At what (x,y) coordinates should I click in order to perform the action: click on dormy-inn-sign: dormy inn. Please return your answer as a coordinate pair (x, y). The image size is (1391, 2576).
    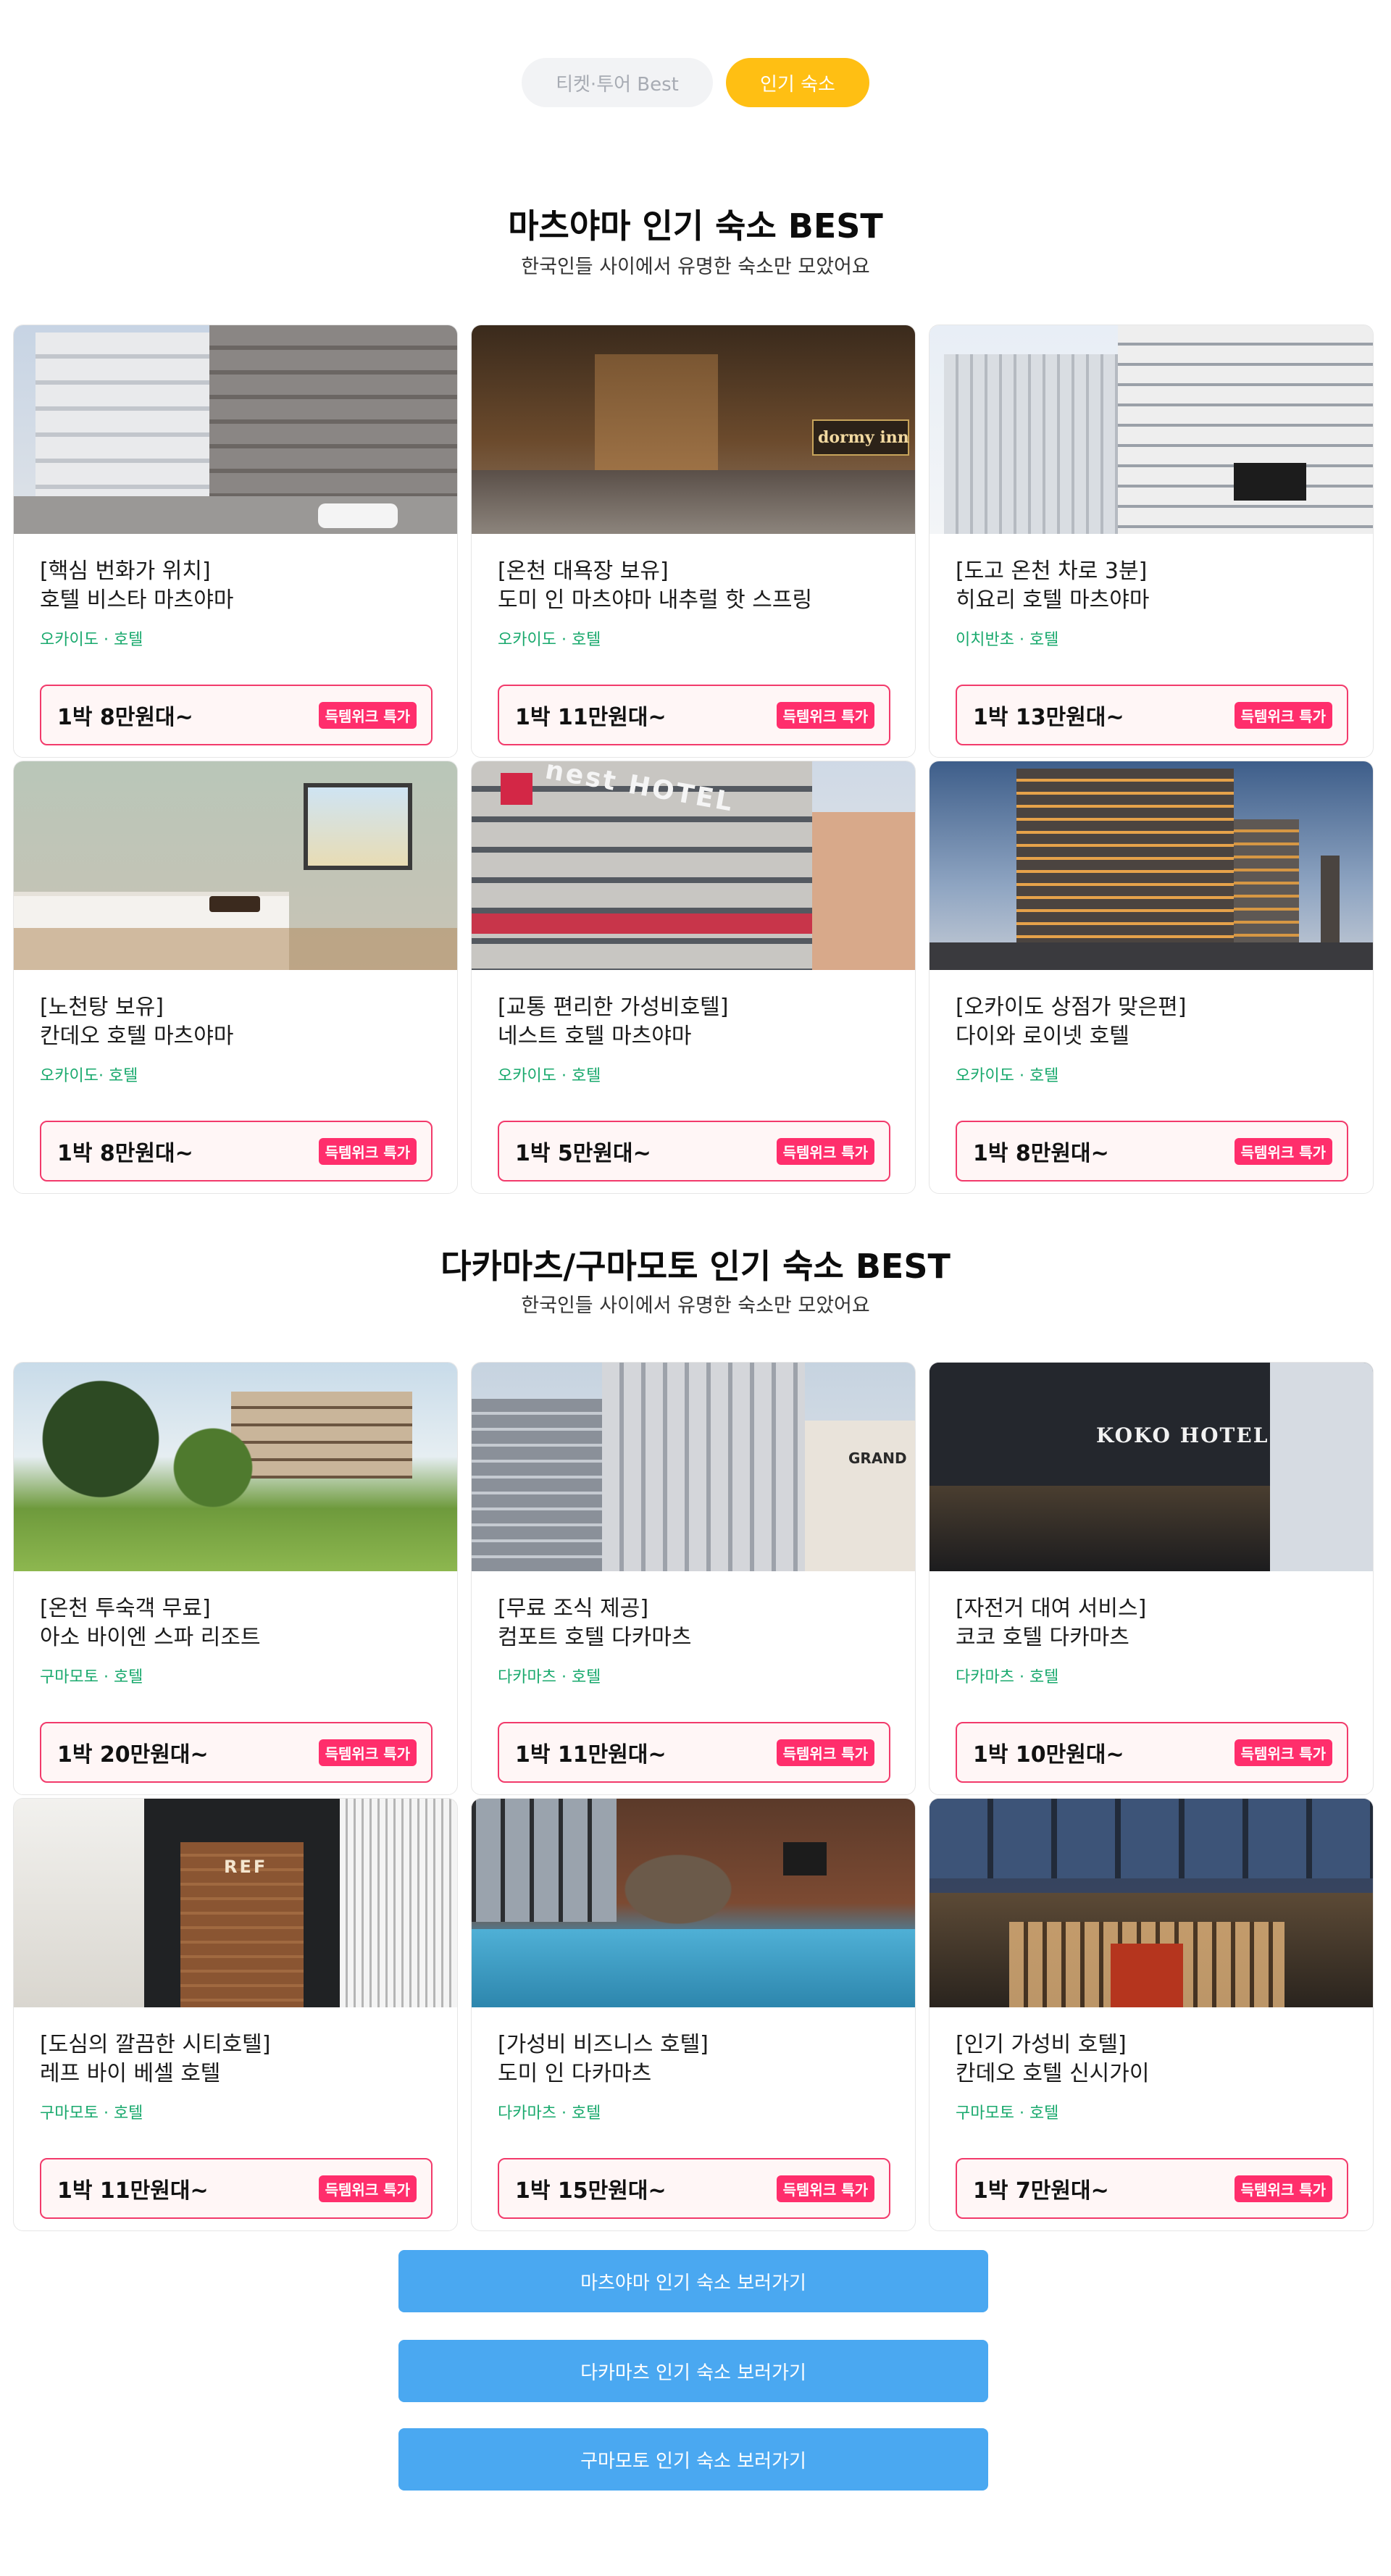
    Looking at the image, I should click on (863, 437).